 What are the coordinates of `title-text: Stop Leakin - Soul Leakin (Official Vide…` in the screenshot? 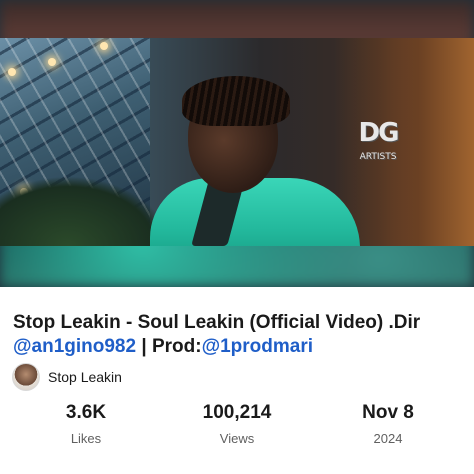 It's located at (217, 322).